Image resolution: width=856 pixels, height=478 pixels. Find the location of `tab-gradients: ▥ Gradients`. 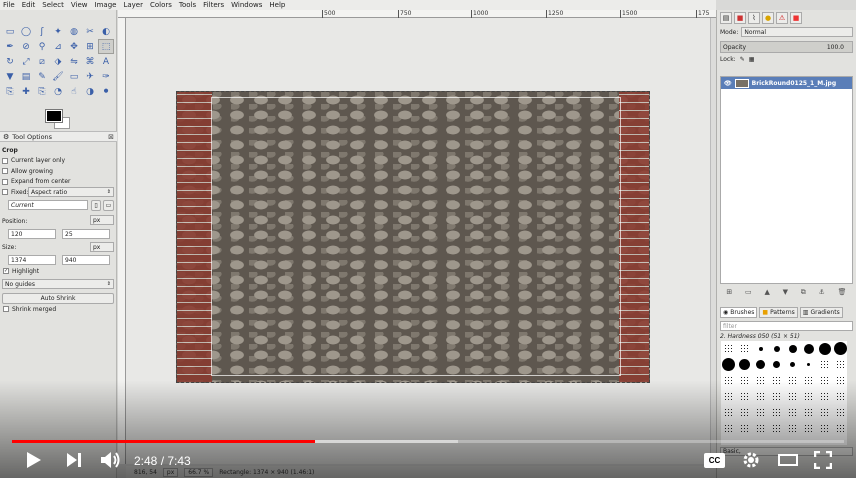

tab-gradients: ▥ Gradients is located at coordinates (821, 312).